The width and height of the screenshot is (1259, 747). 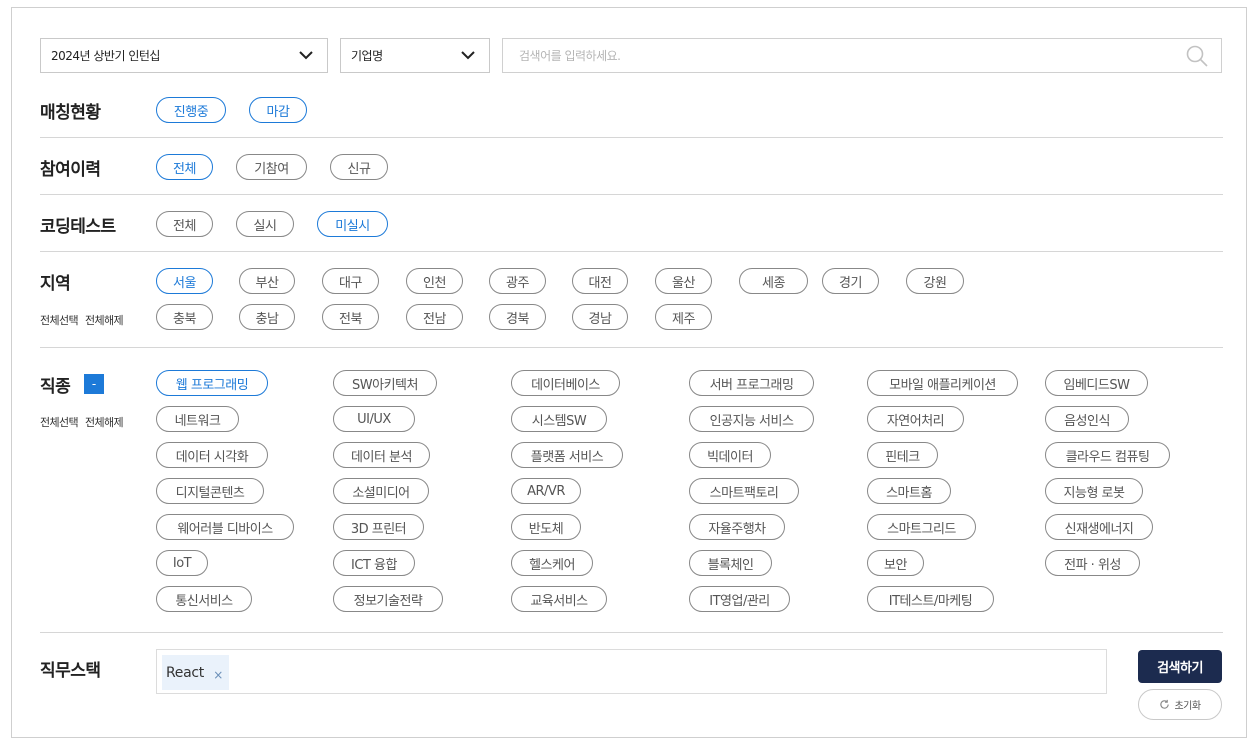 I want to click on chip-job: 서버 프로그래밍, so click(x=751, y=383).